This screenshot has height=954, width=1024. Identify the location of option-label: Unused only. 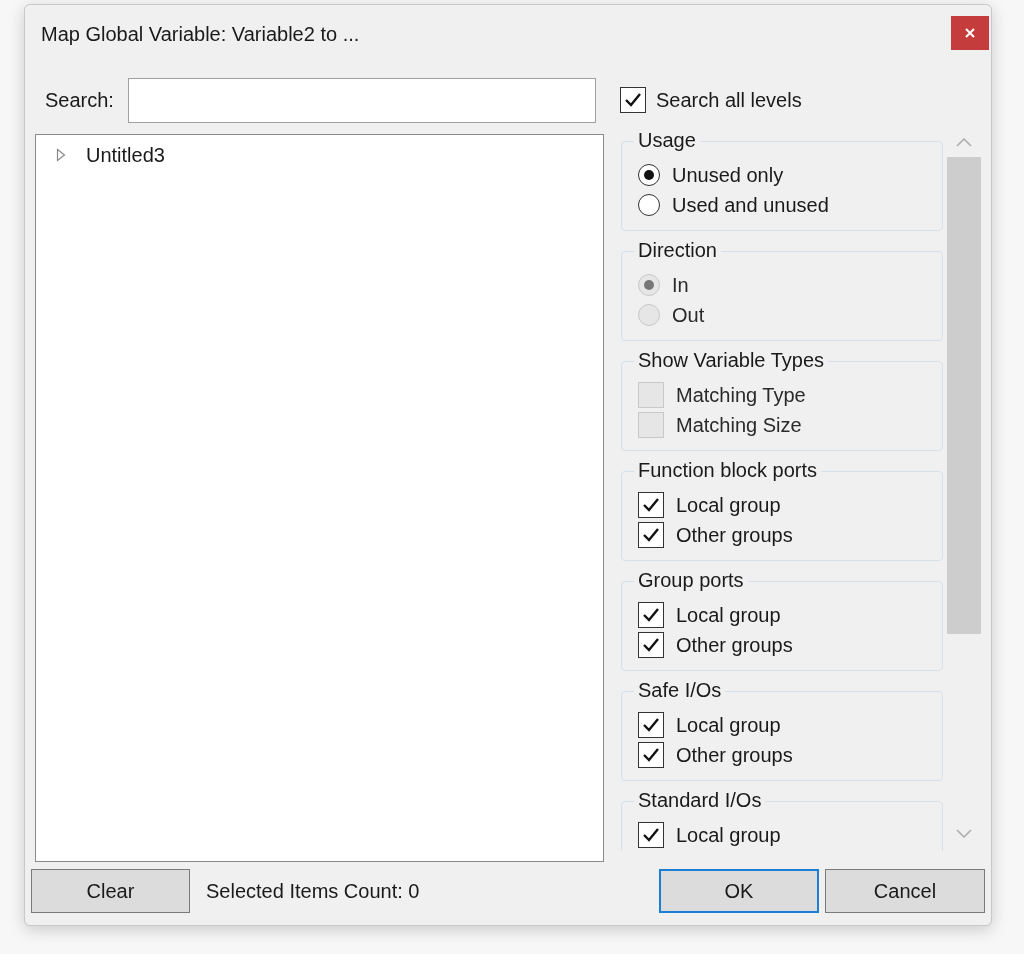
(728, 176).